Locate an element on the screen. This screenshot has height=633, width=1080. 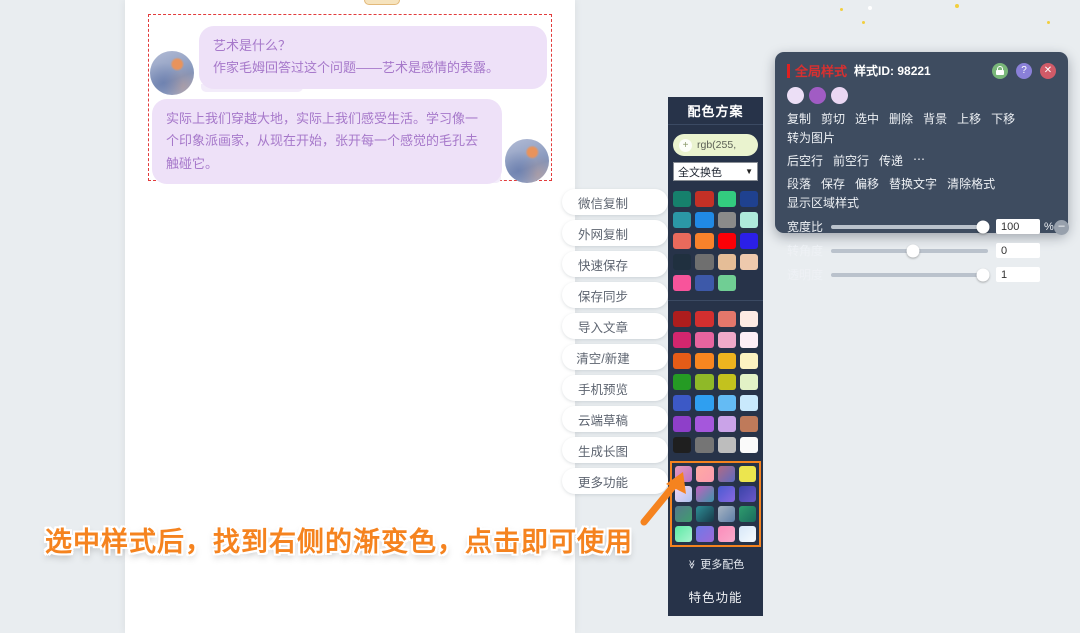
side-menu-button: 快速保存 is located at coordinates (615, 264).